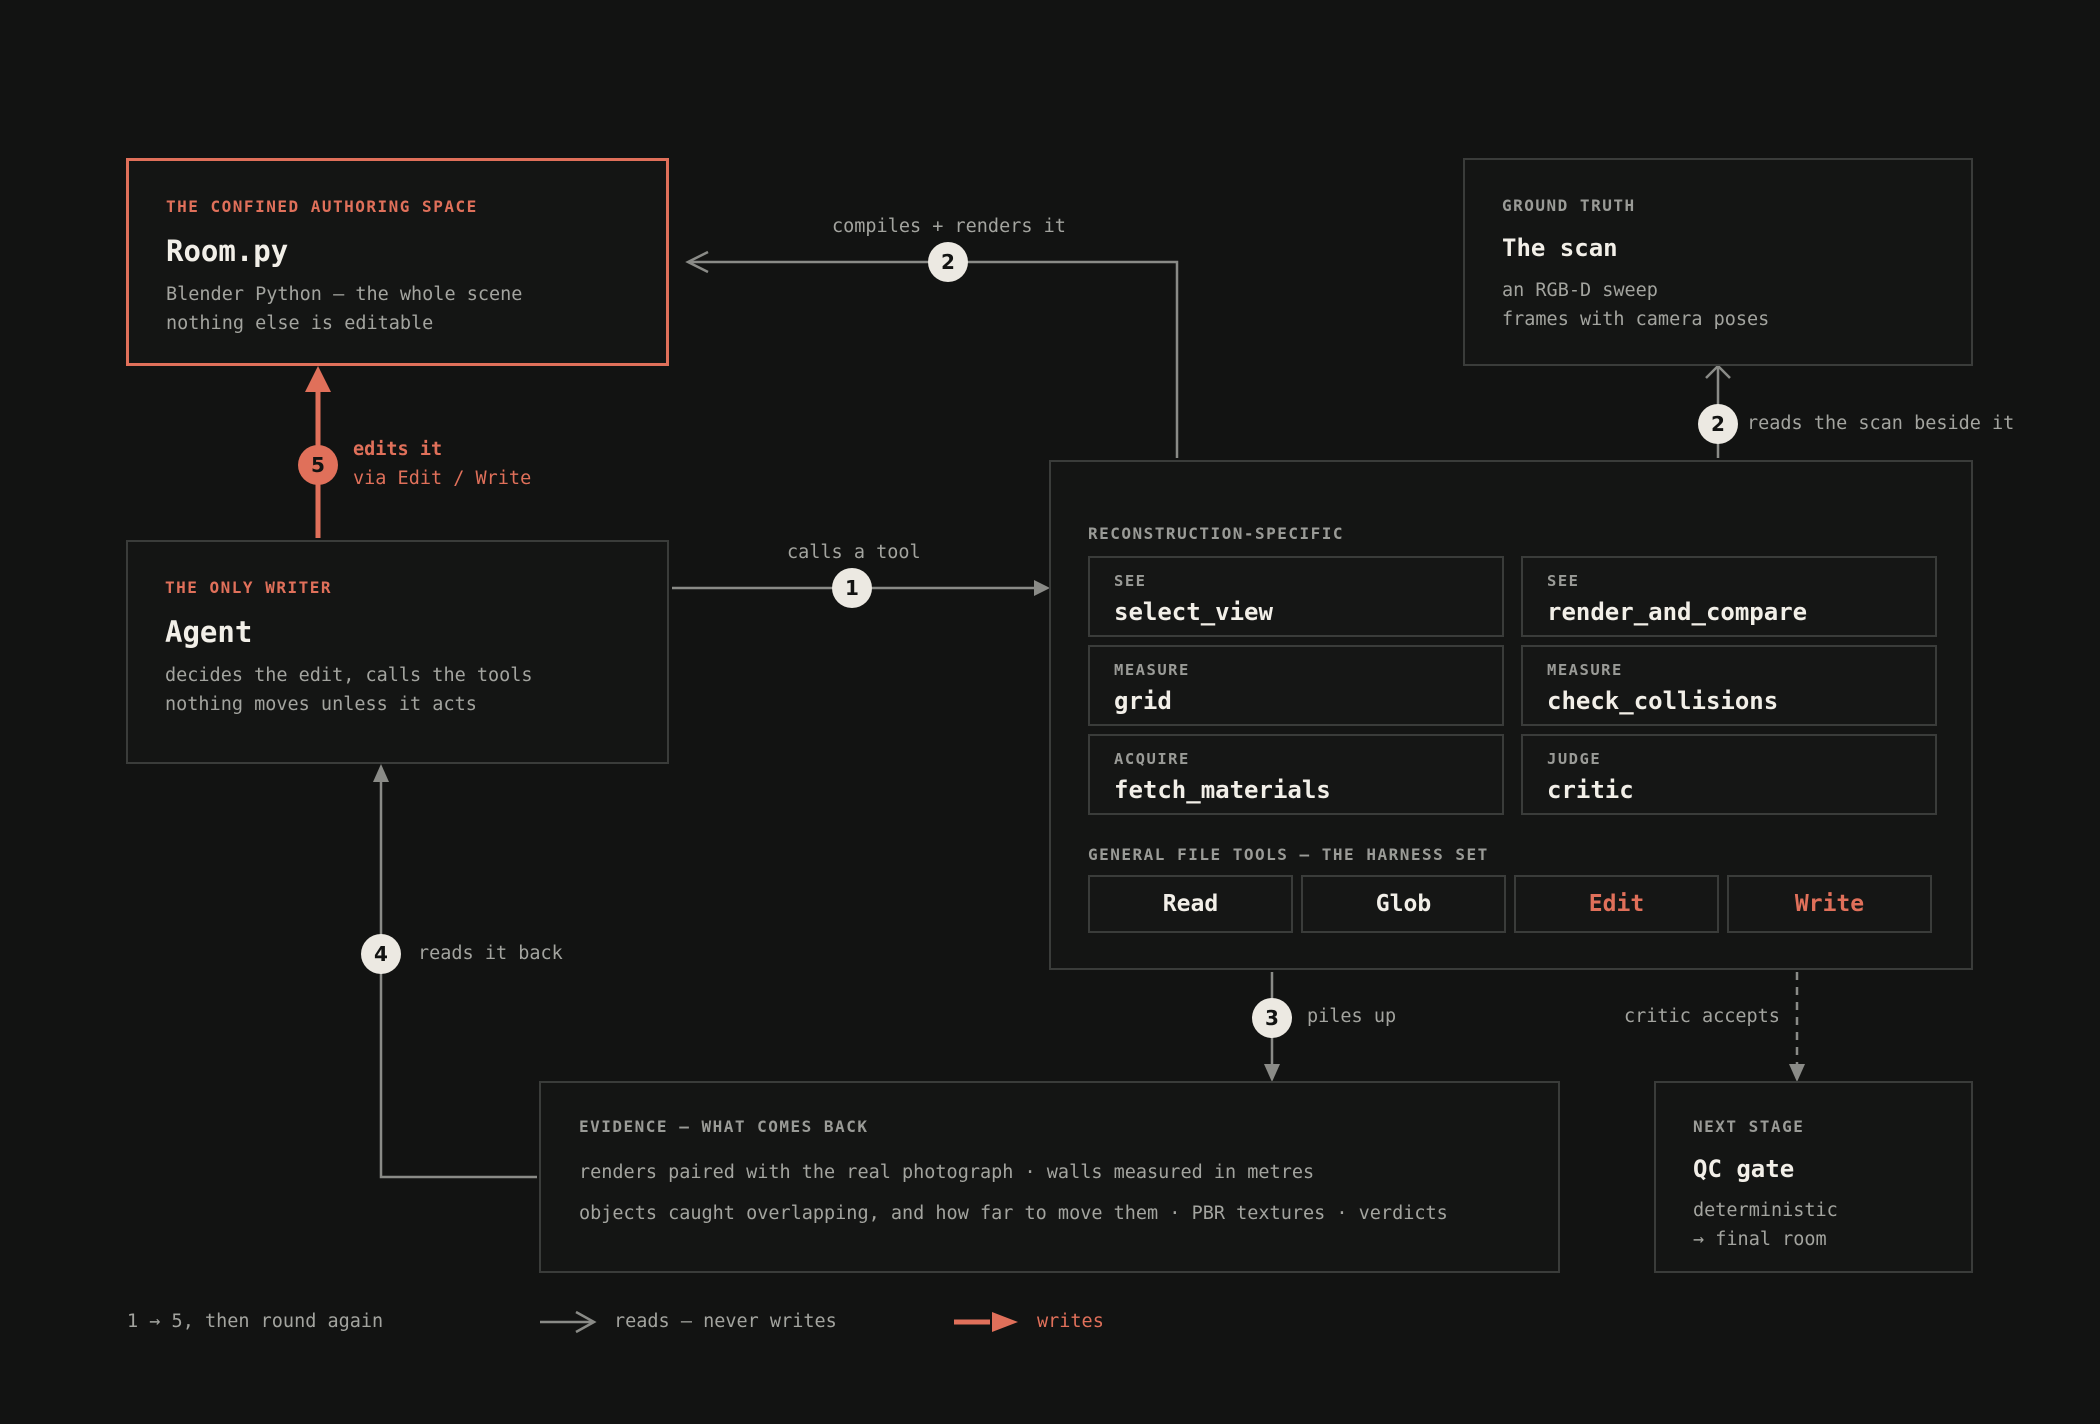  What do you see at coordinates (948, 262) in the screenshot?
I see `step-badge-2-compiles: 2` at bounding box center [948, 262].